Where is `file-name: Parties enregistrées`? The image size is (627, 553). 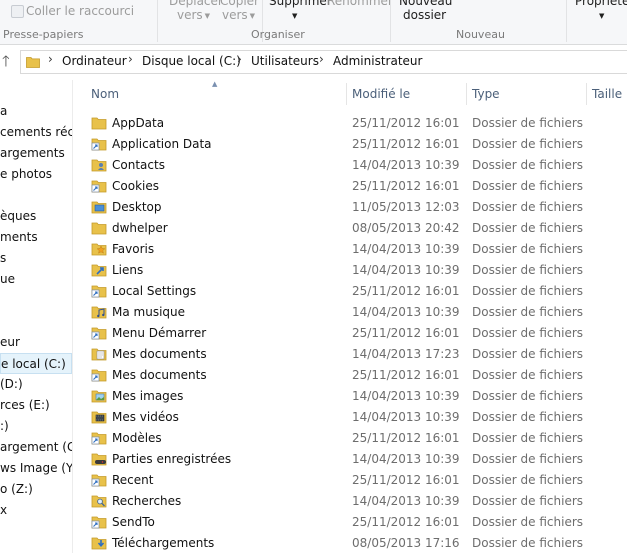
file-name: Parties enregistrées is located at coordinates (172, 459).